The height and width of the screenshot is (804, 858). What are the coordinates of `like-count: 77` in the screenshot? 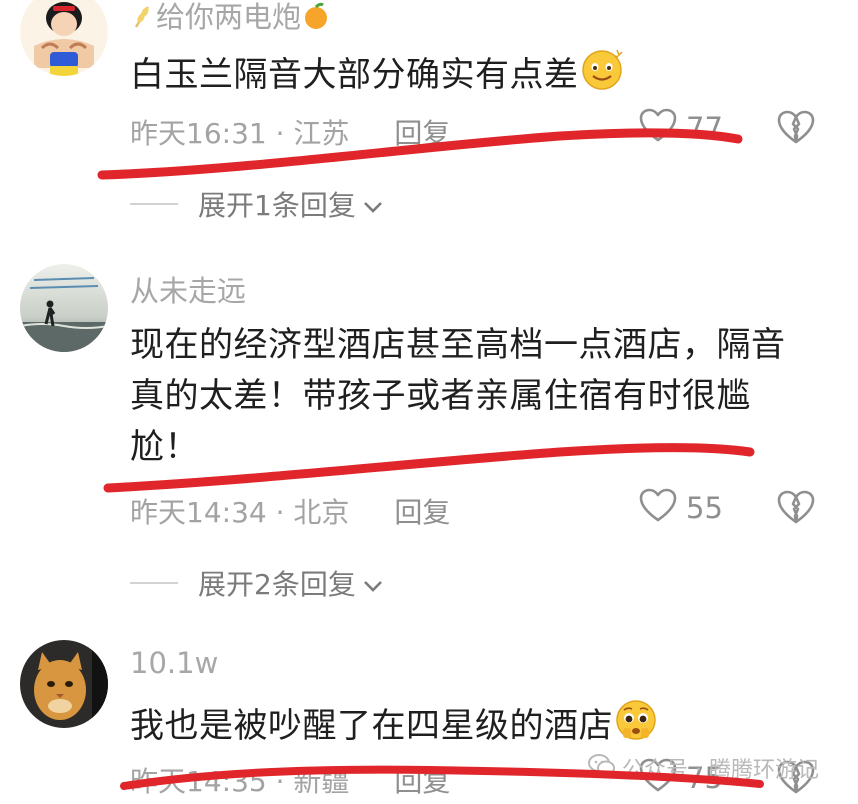 It's located at (704, 128).